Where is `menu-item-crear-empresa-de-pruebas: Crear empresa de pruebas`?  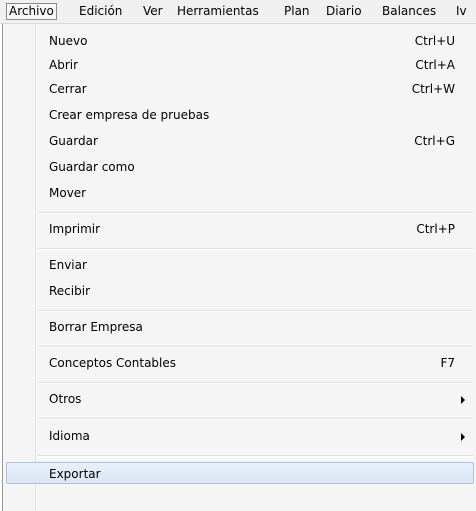
menu-item-crear-empresa-de-pruebas: Crear empresa de pruebas is located at coordinates (239, 115).